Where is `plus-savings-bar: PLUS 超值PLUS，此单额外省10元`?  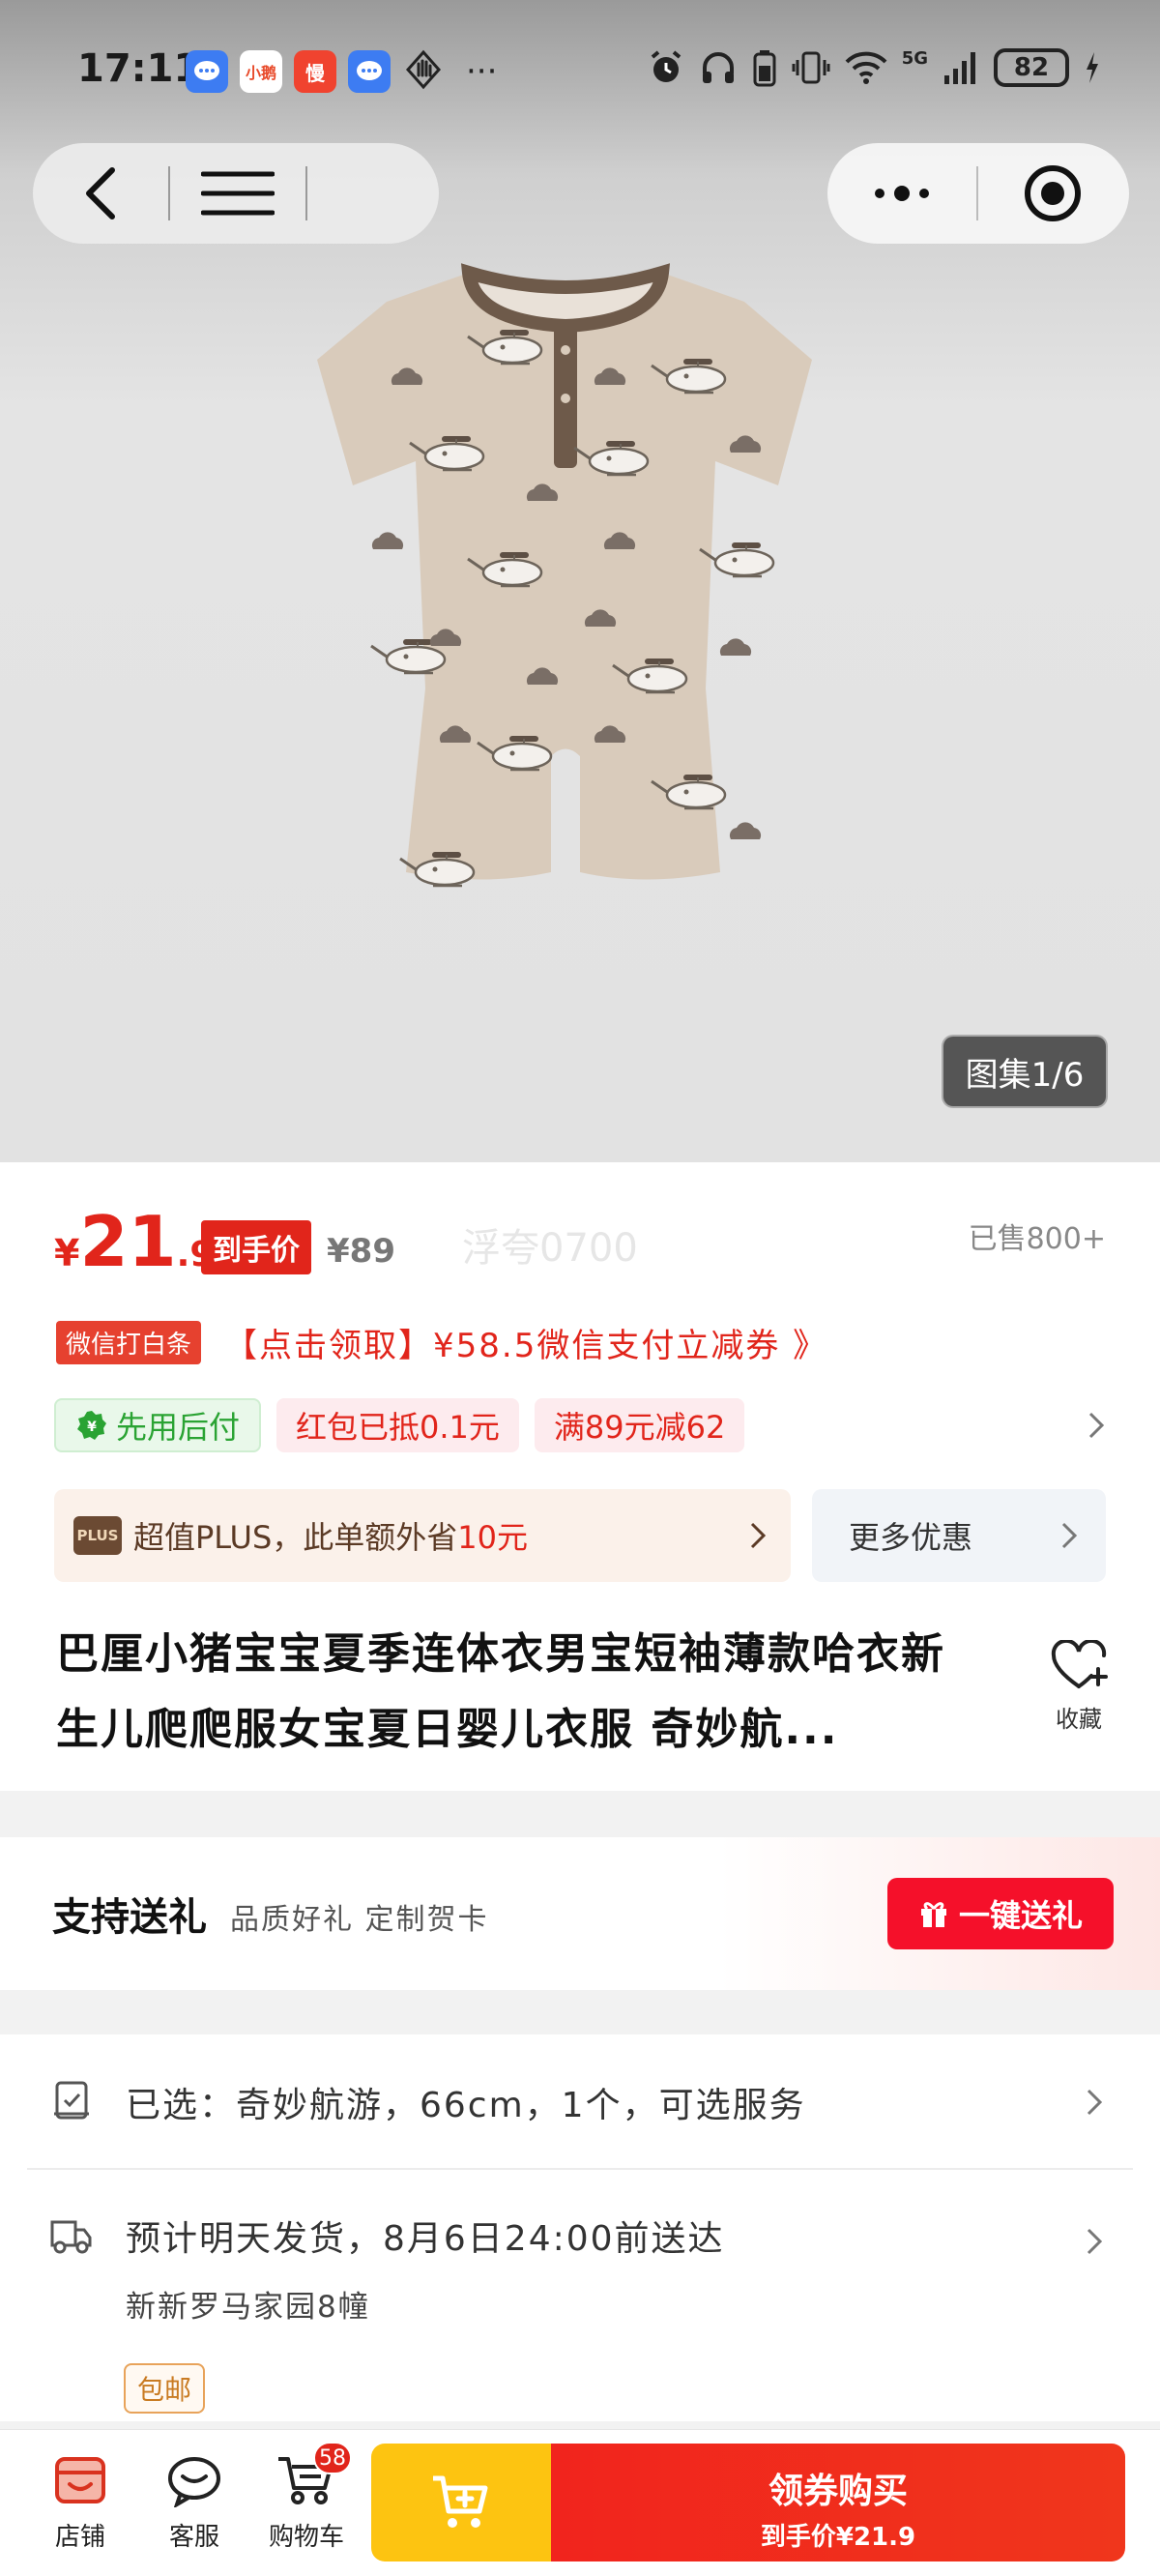
plus-savings-bar: PLUS 超值PLUS，此单额外省10元 is located at coordinates (422, 1535).